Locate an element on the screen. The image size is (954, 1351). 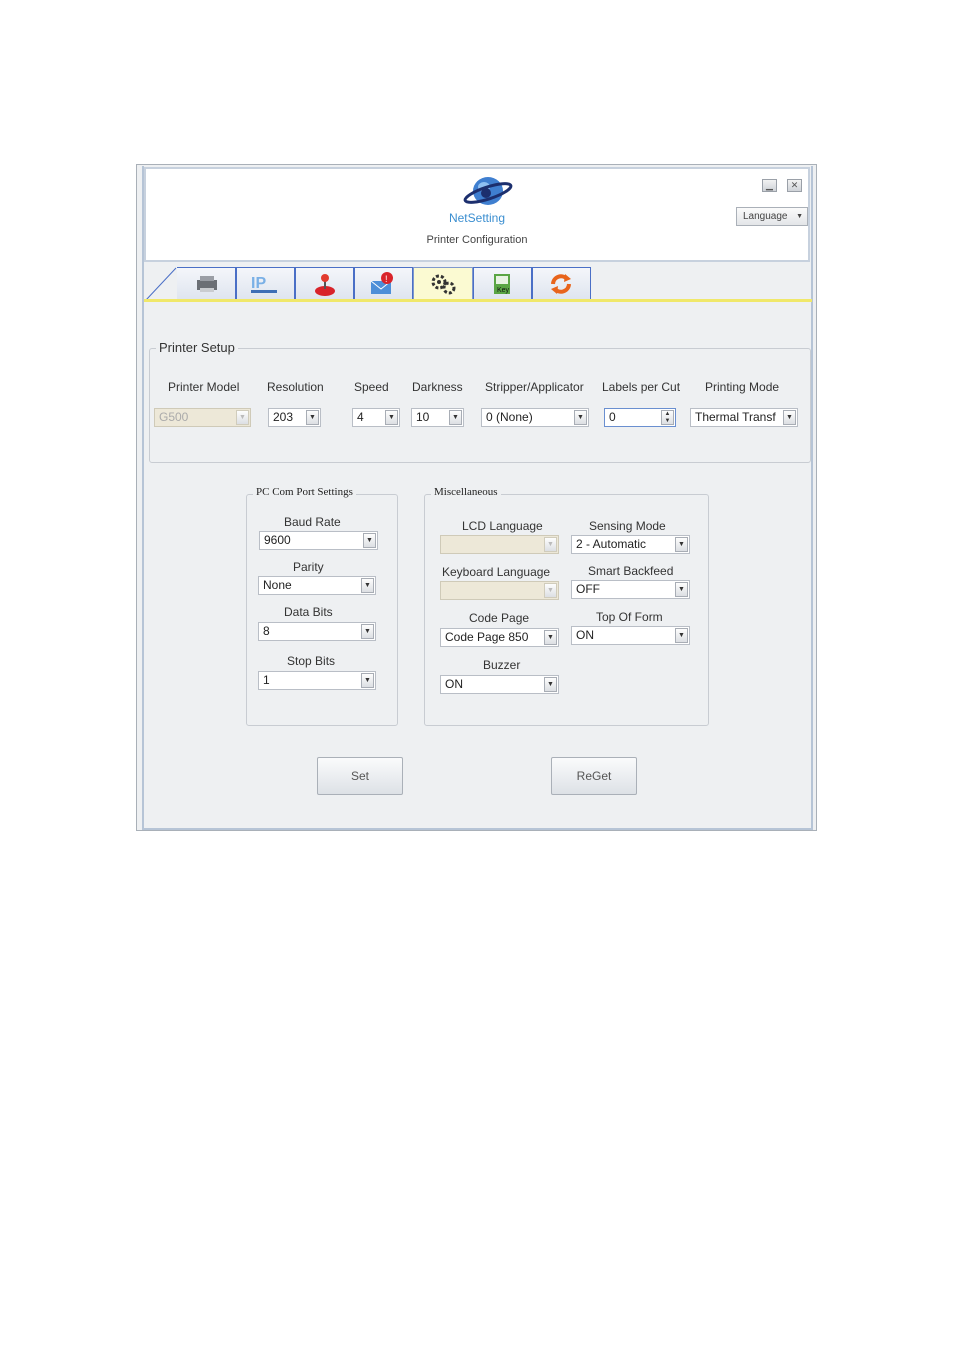
labels-per-cut-label: Labels per Cut is located at coordinates (641, 387).